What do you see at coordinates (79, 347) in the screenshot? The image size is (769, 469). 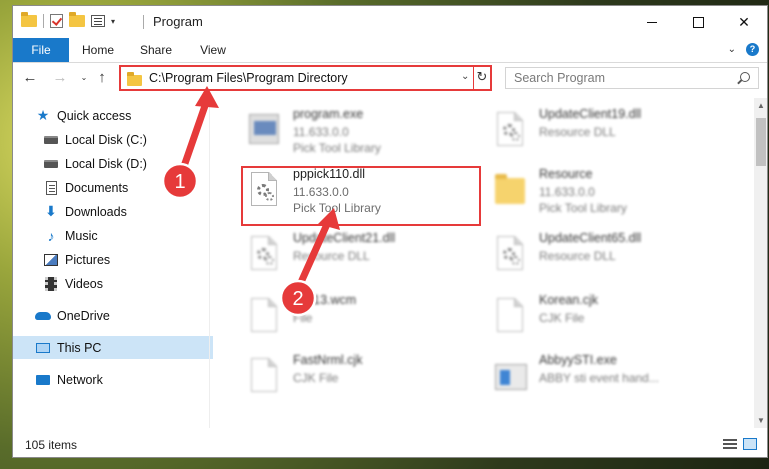 I see `sidebar-item-label: This PC` at bounding box center [79, 347].